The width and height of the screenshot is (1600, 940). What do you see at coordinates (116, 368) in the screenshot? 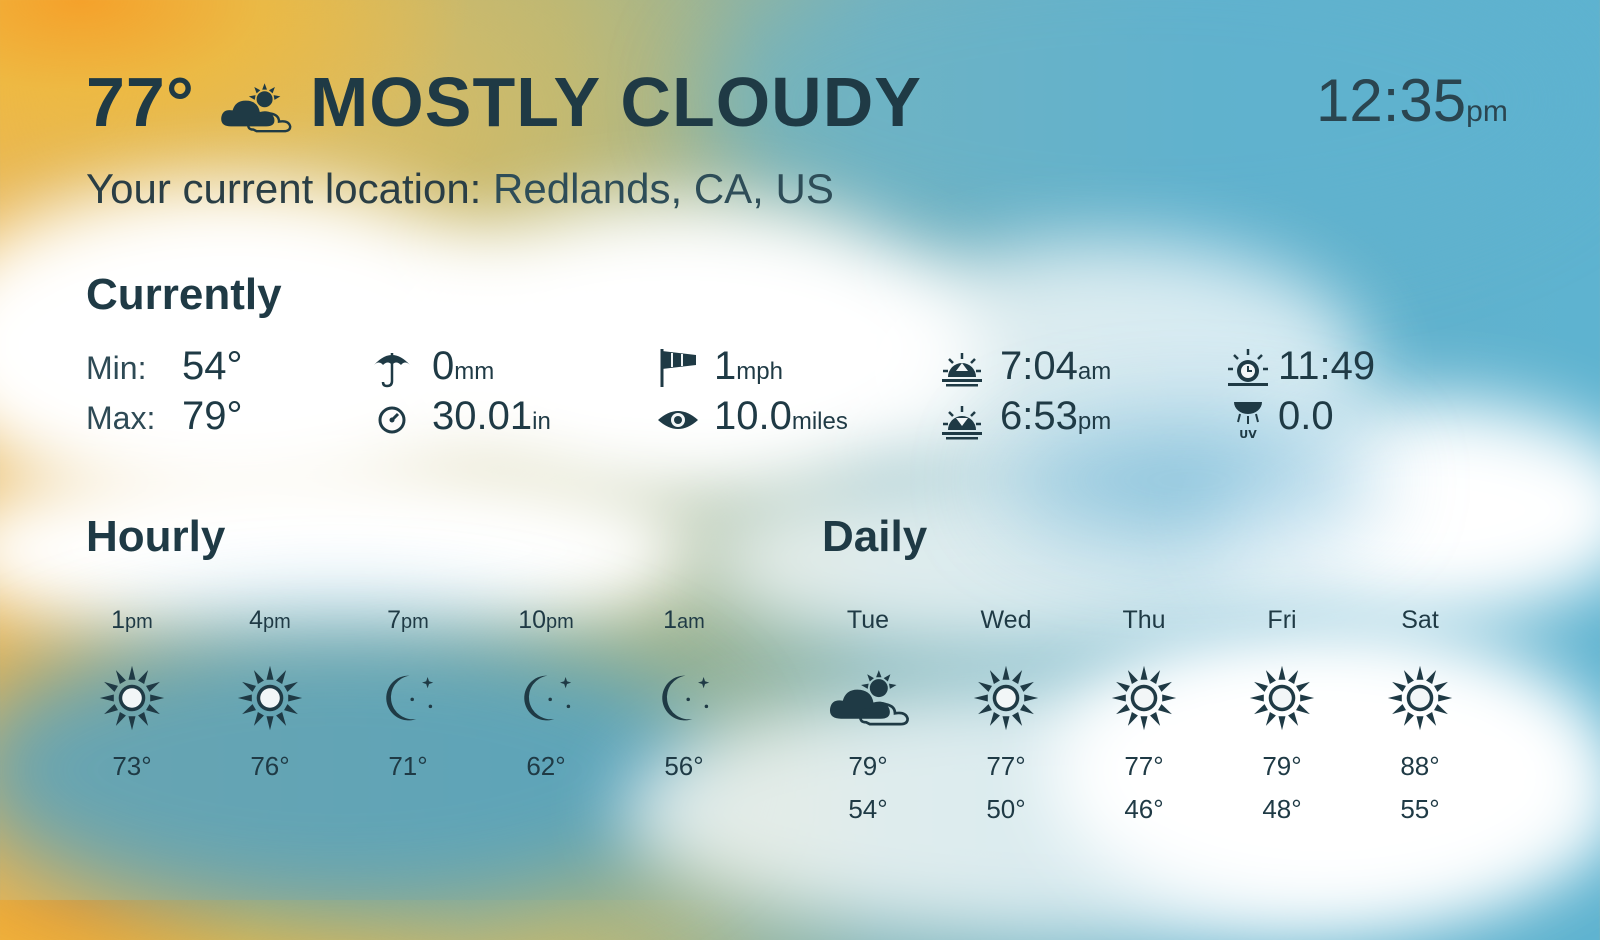
I see `min-label: Min:` at bounding box center [116, 368].